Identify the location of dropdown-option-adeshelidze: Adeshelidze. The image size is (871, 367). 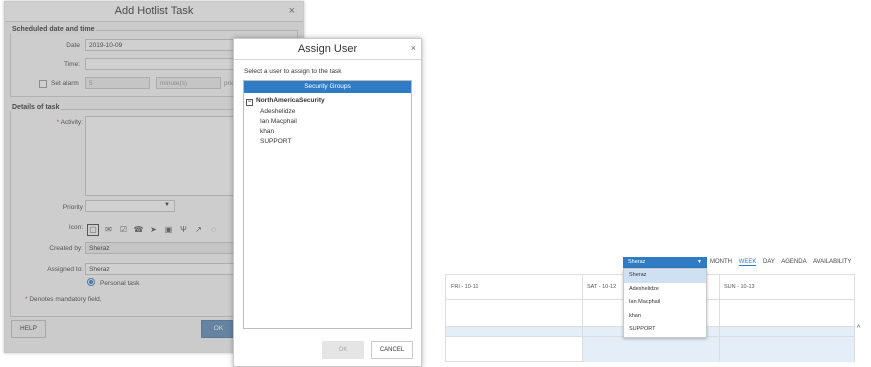
(665, 290).